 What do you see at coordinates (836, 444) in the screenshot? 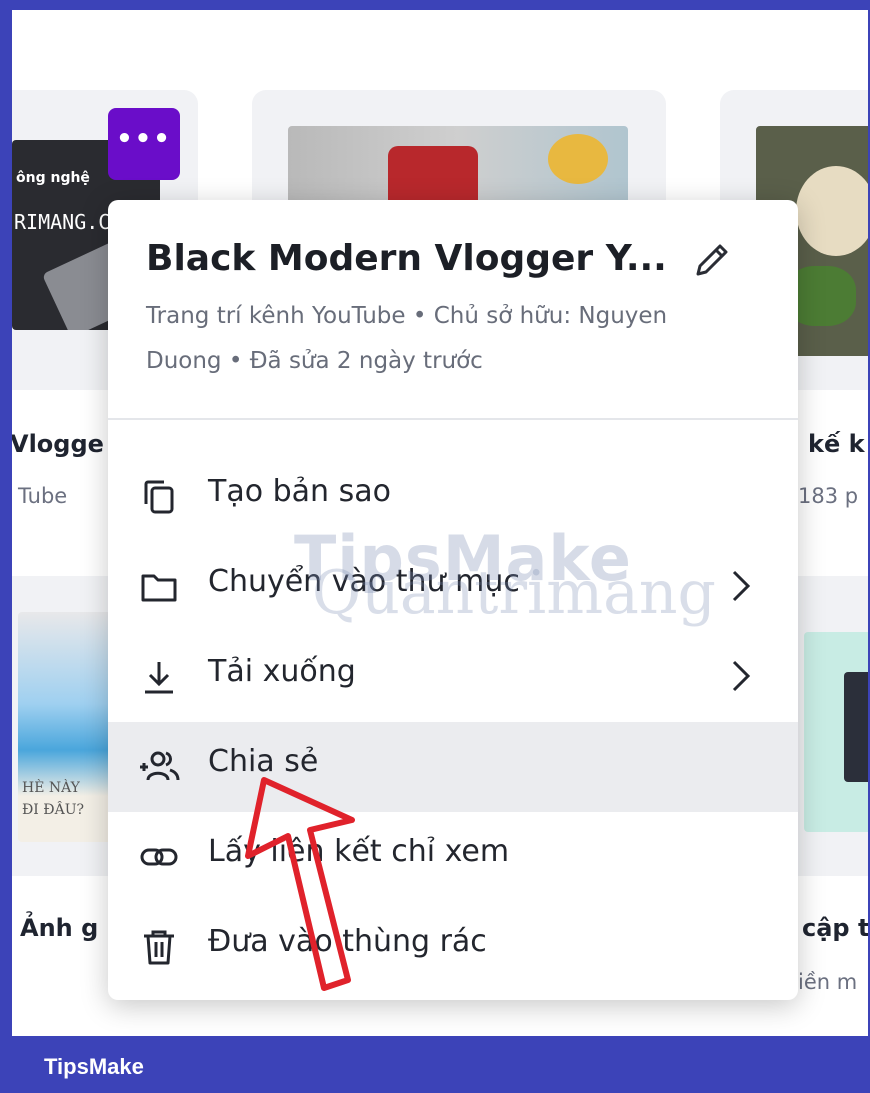
I see `card-title: kế k` at bounding box center [836, 444].